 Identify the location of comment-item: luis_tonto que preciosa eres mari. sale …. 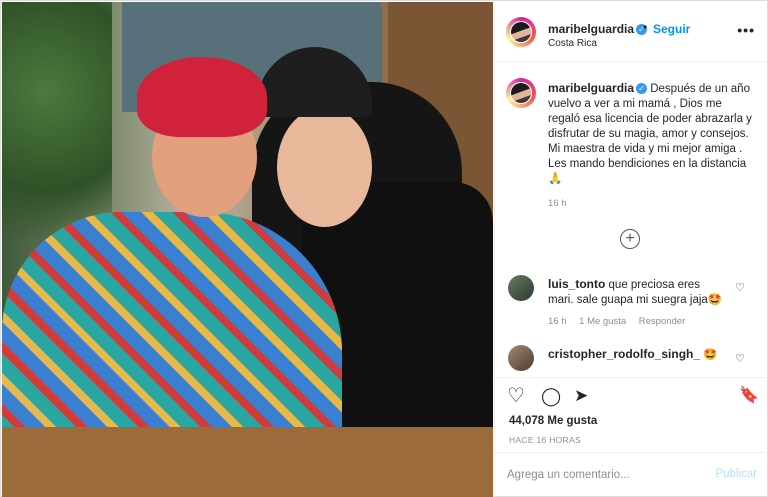
(638, 292).